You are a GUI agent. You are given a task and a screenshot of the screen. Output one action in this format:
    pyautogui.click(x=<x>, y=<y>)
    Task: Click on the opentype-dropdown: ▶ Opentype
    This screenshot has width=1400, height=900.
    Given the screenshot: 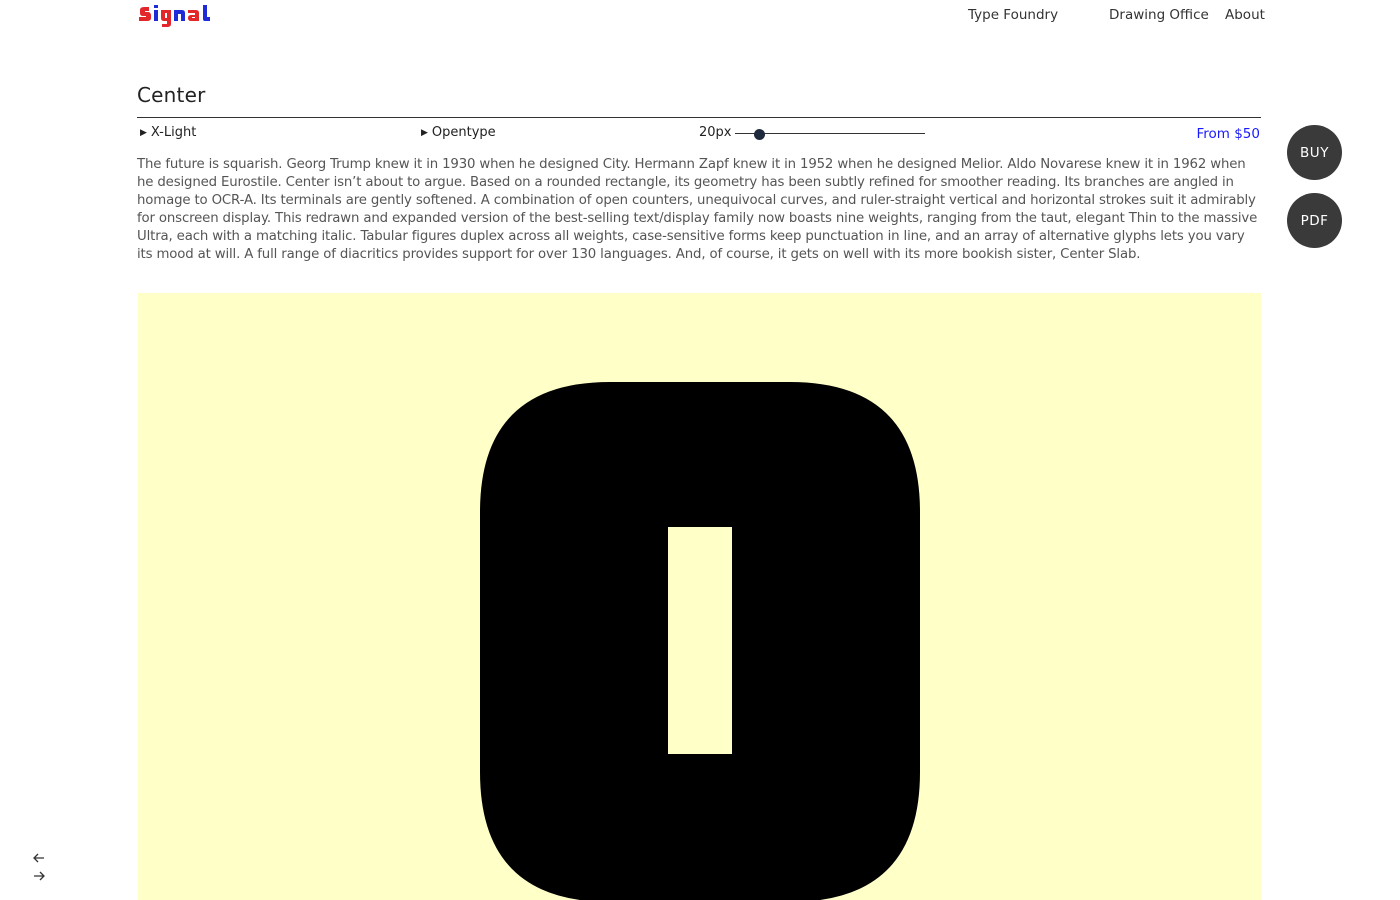 What is the action you would take?
    pyautogui.click(x=458, y=132)
    